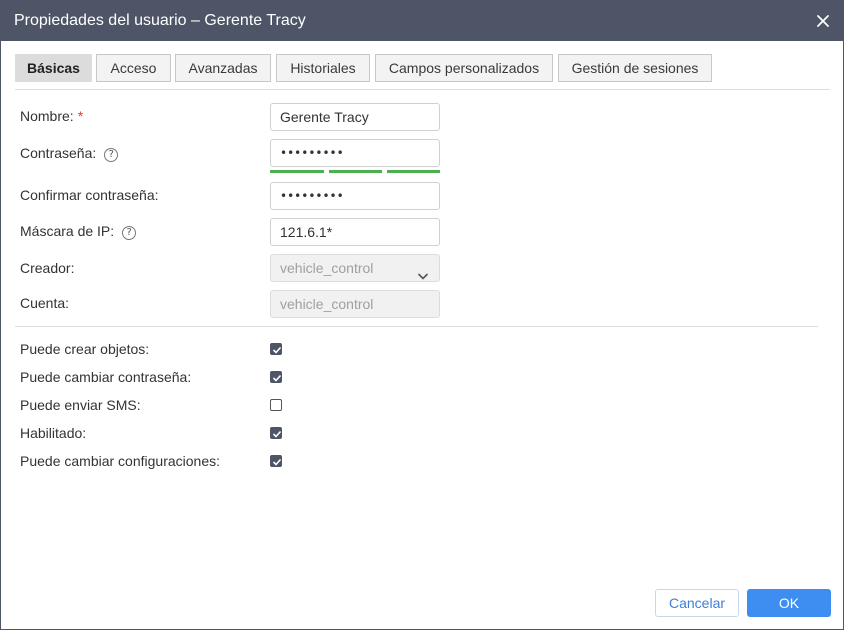 This screenshot has height=630, width=844. Describe the element at coordinates (355, 232) in the screenshot. I see `ip-mask-input: 121.6.1*` at that location.